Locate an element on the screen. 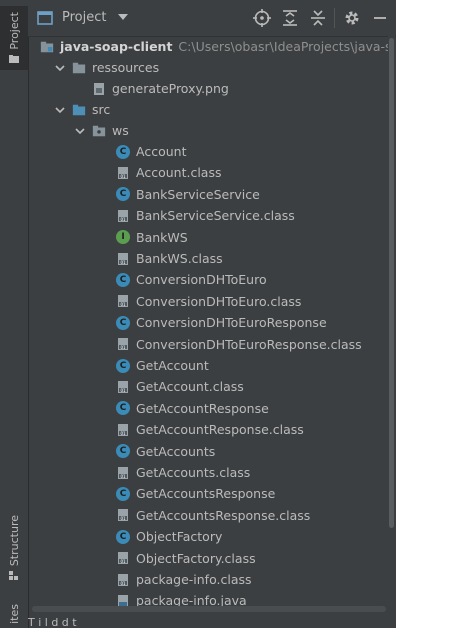 This screenshot has width=474, height=628. favorites-tool-tab: ites is located at coordinates (14, 614).